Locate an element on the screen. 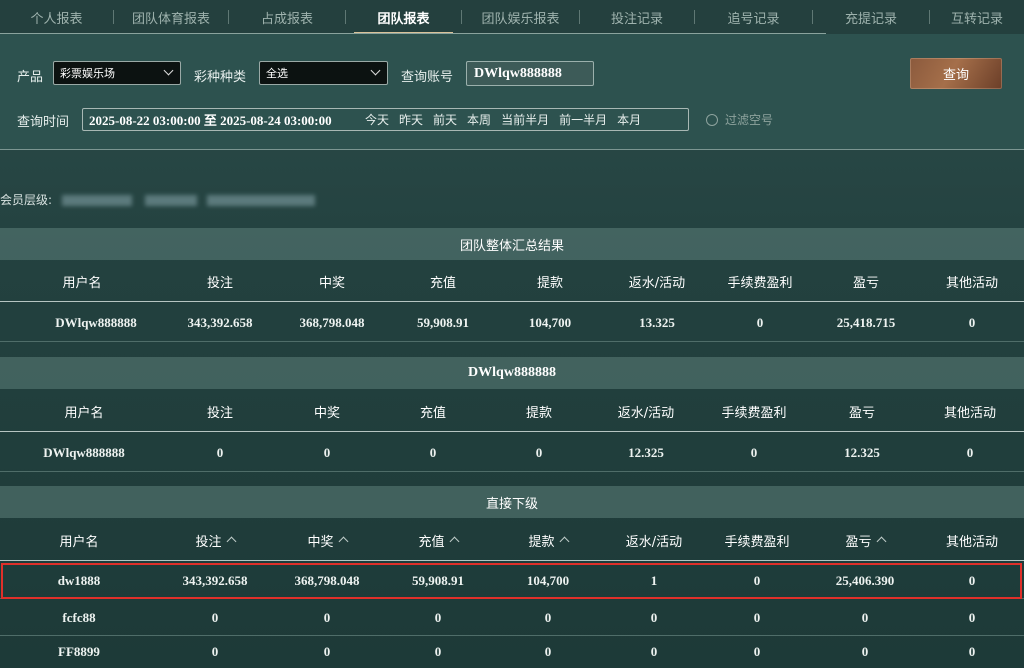  tab-team-report: 团队报表 is located at coordinates (403, 17).